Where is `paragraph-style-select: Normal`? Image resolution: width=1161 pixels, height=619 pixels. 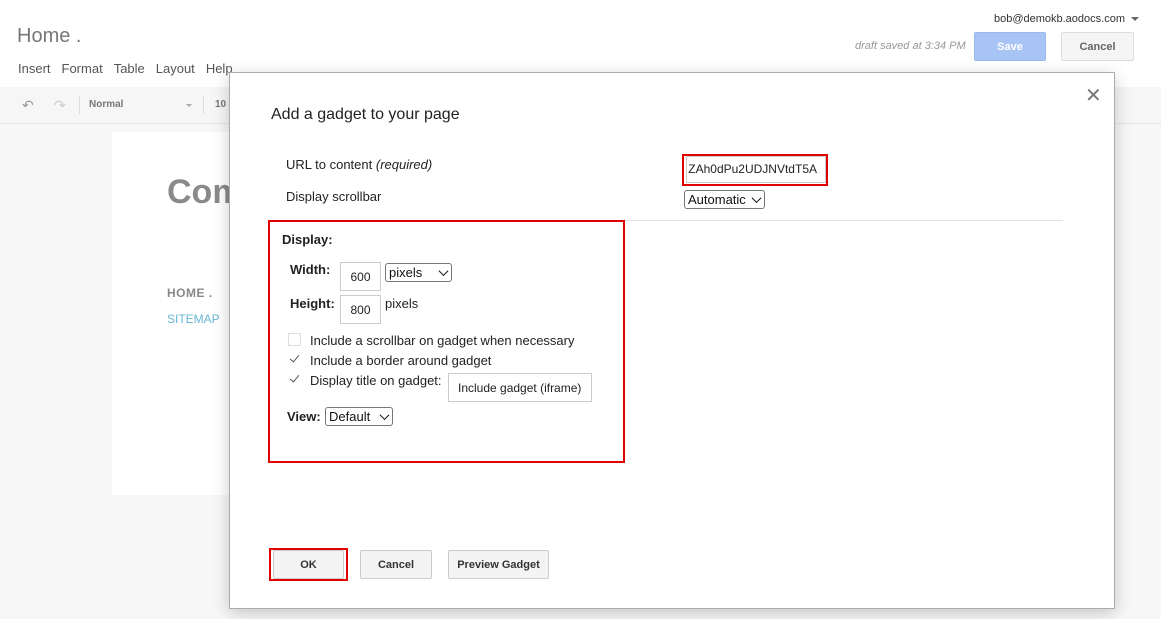 paragraph-style-select: Normal is located at coordinates (106, 104).